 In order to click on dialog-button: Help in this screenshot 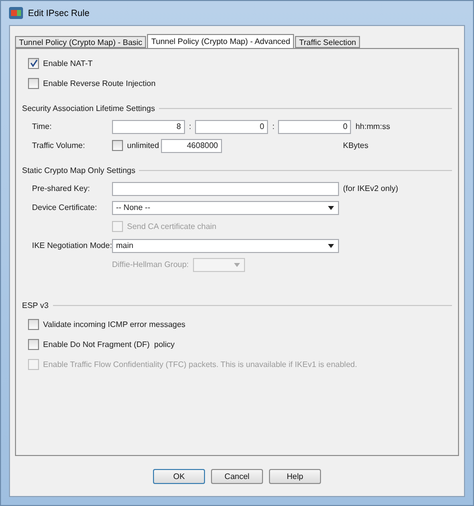, I will do `click(295, 476)`.